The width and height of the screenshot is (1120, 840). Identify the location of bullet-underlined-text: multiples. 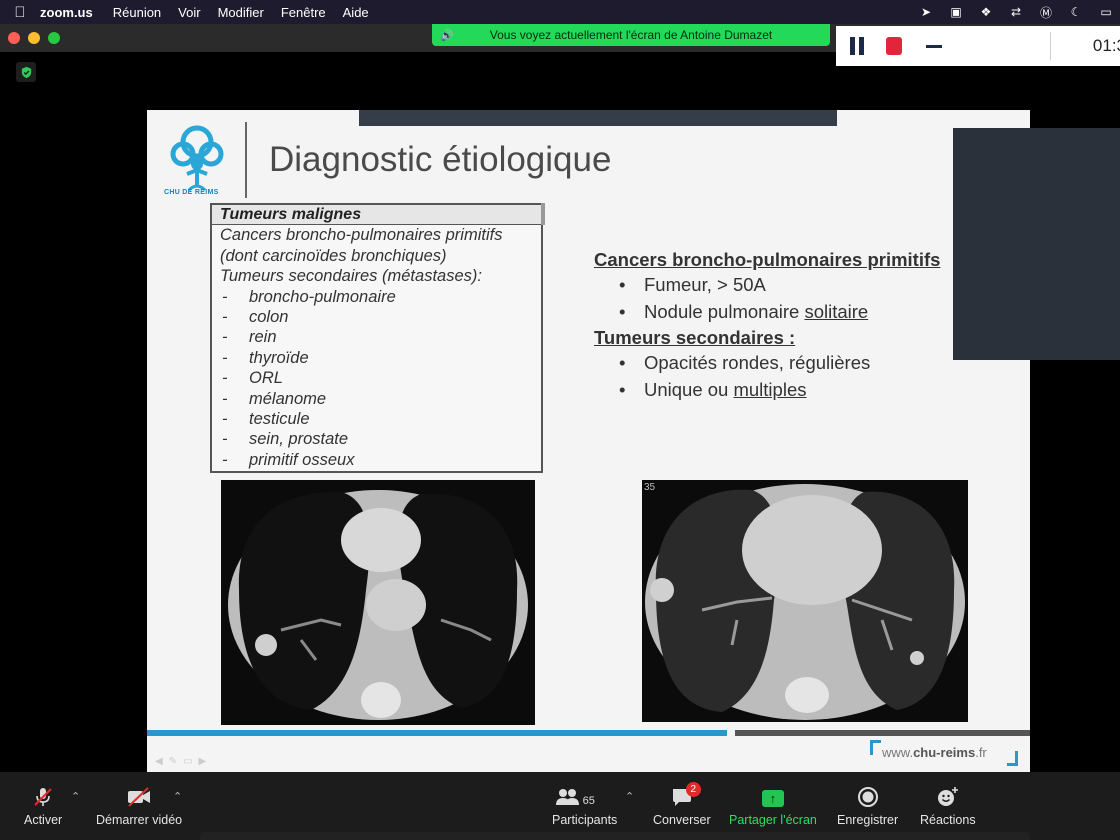
(770, 389).